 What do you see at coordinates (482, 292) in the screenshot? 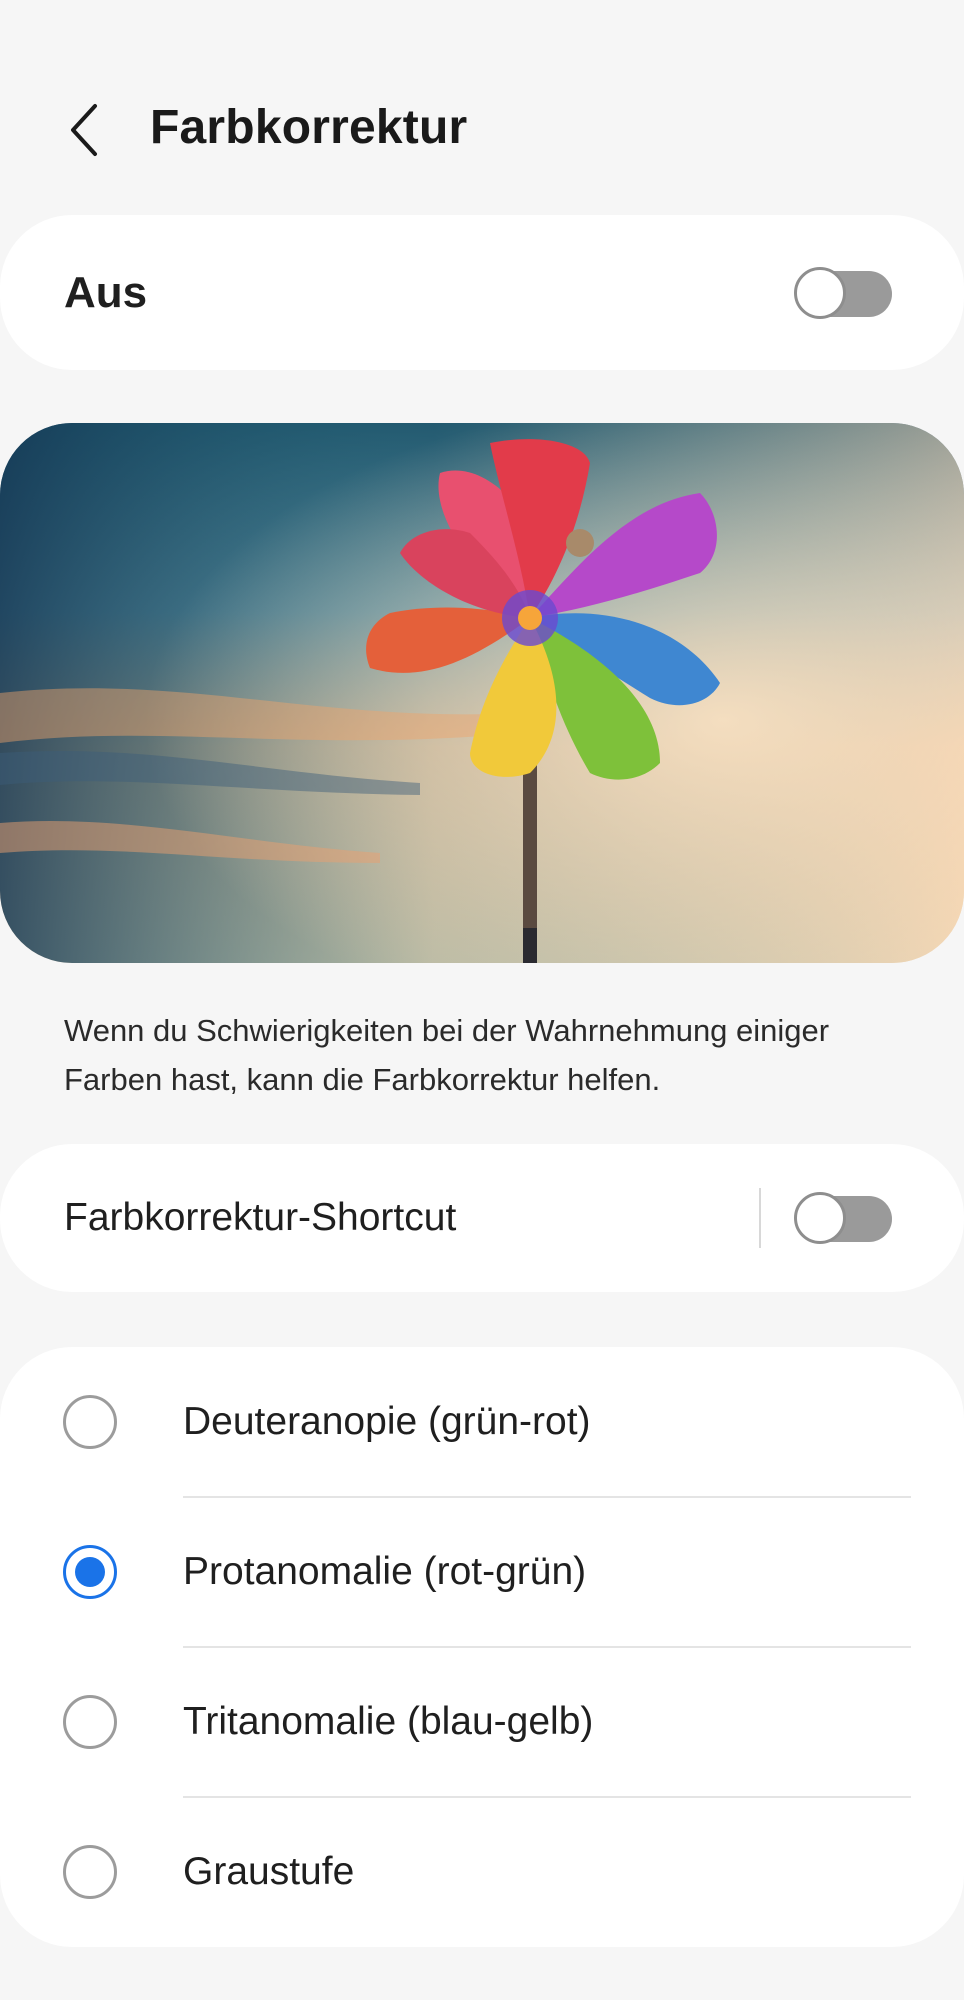
I see `master-switch-row: Aus` at bounding box center [482, 292].